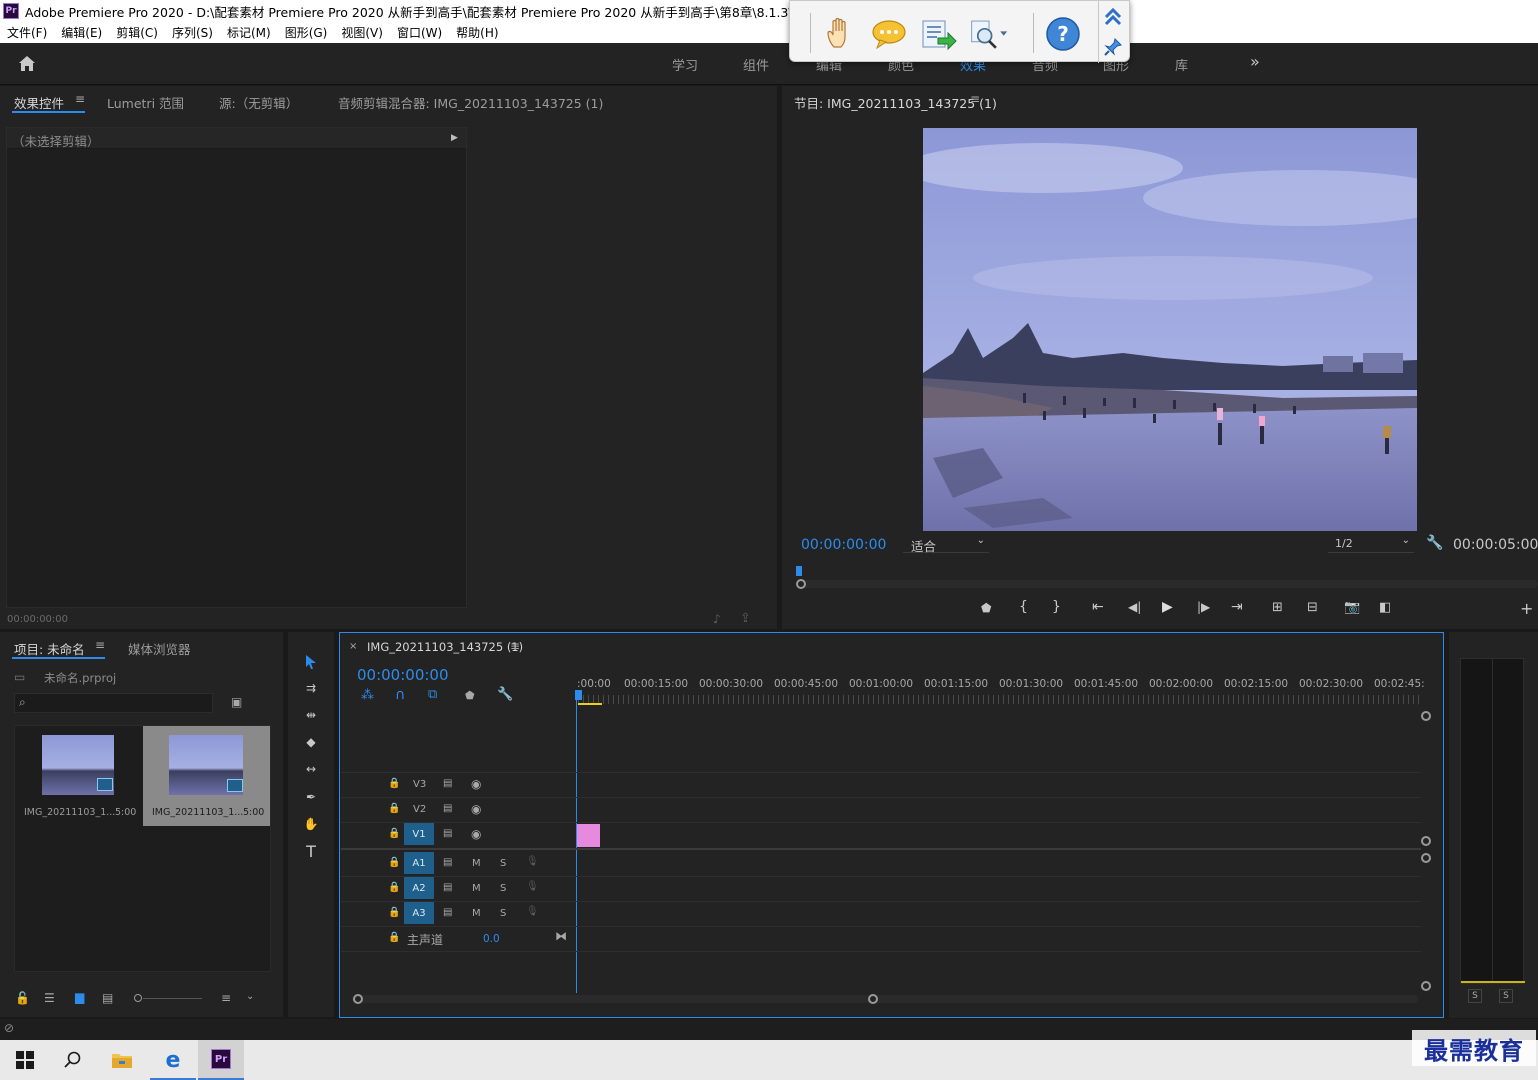 This screenshot has width=1538, height=1080. I want to click on more-workspaces-icon: », so click(1255, 61).